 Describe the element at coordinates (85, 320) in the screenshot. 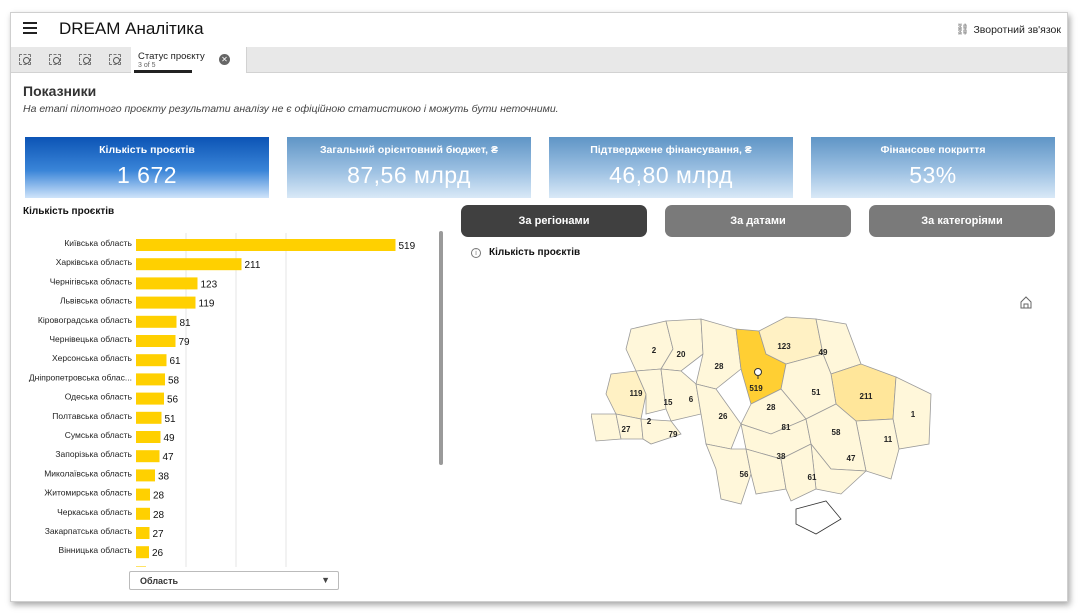

I see `category-label: Кіровоградська область` at that location.